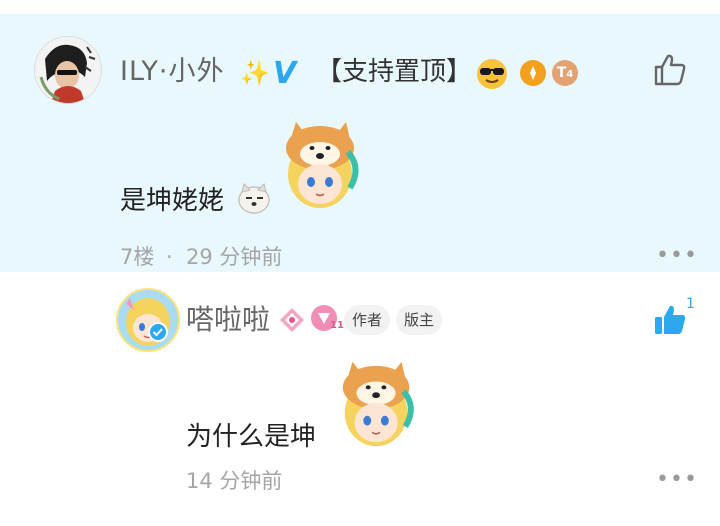 The image size is (720, 526). Describe the element at coordinates (570, 74) in the screenshot. I see `level-badge-number: 4` at that location.